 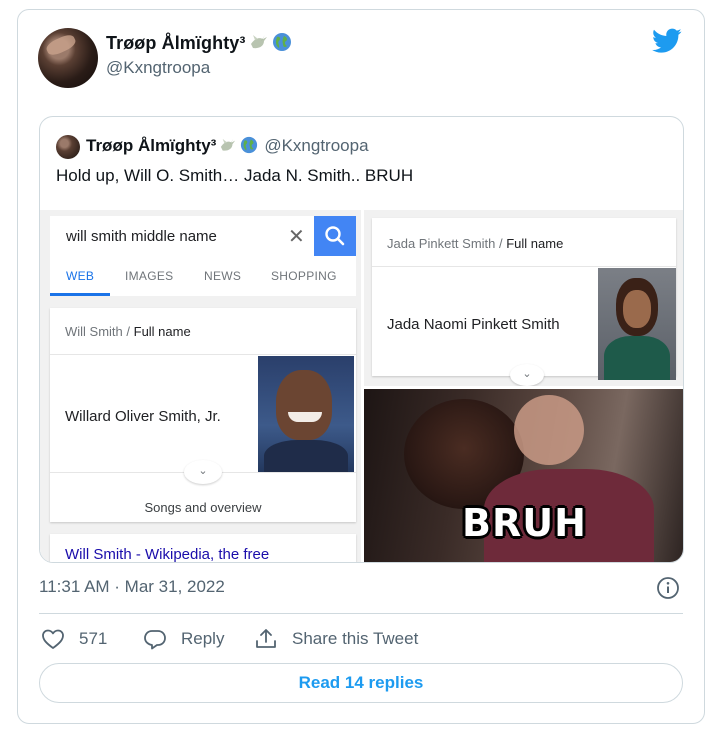 What do you see at coordinates (549, 430) in the screenshot?
I see `meme-background-person` at bounding box center [549, 430].